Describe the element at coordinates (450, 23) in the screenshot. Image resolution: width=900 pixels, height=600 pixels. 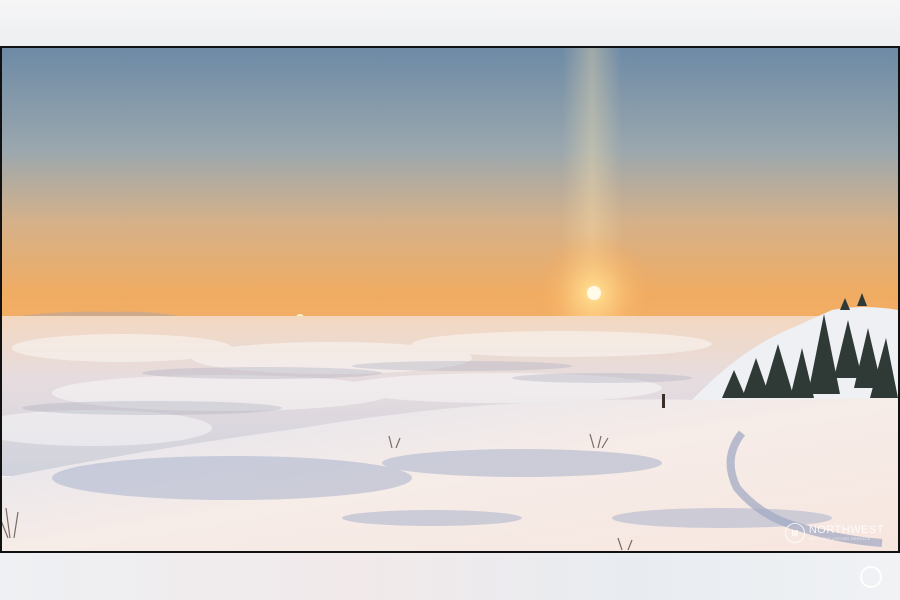
I see `top-blurred-band` at that location.